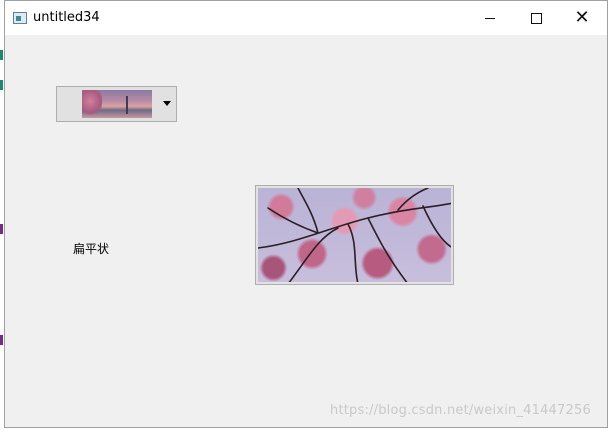  I want to click on flat-image-button, so click(354, 235).